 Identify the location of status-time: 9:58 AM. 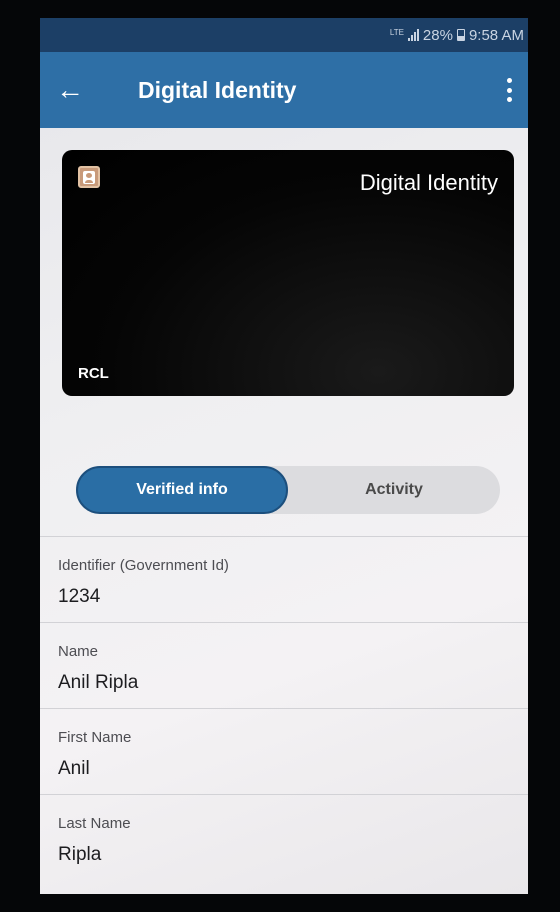
(496, 35).